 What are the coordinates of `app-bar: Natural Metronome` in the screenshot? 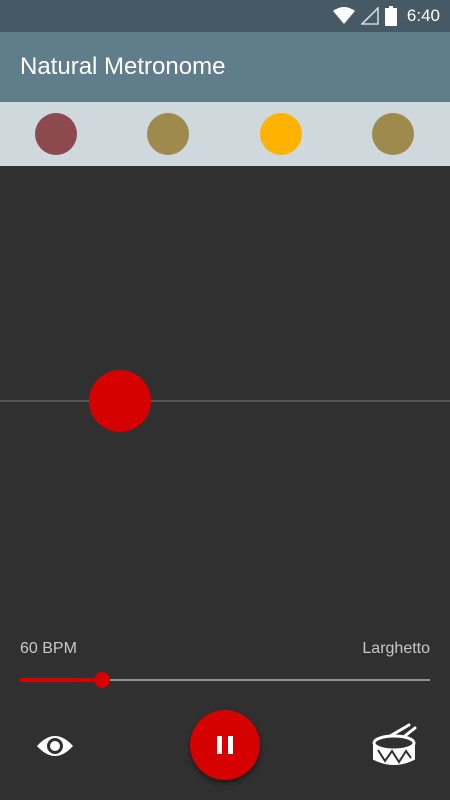 It's located at (225, 67).